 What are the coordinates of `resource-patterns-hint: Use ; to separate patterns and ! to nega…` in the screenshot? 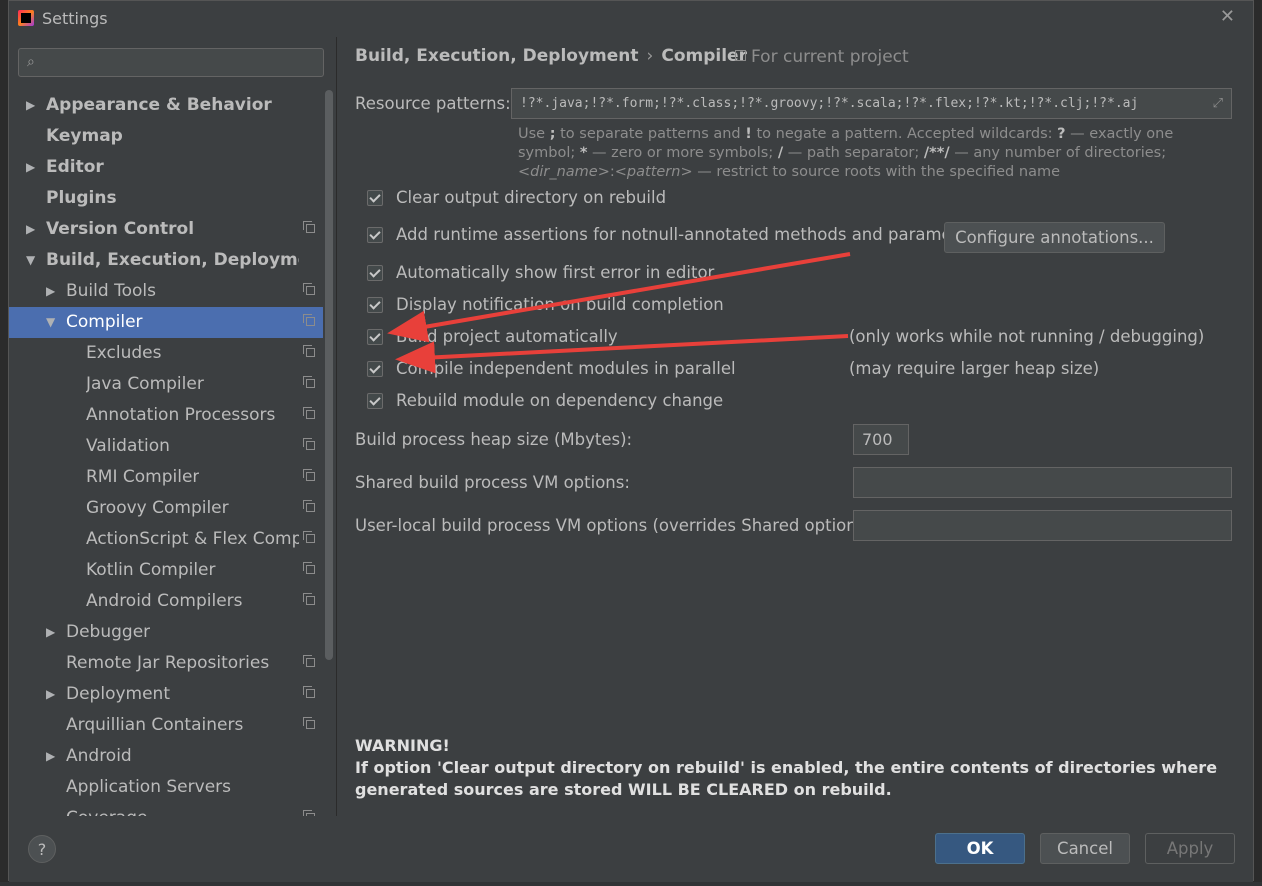 It's located at (875, 153).